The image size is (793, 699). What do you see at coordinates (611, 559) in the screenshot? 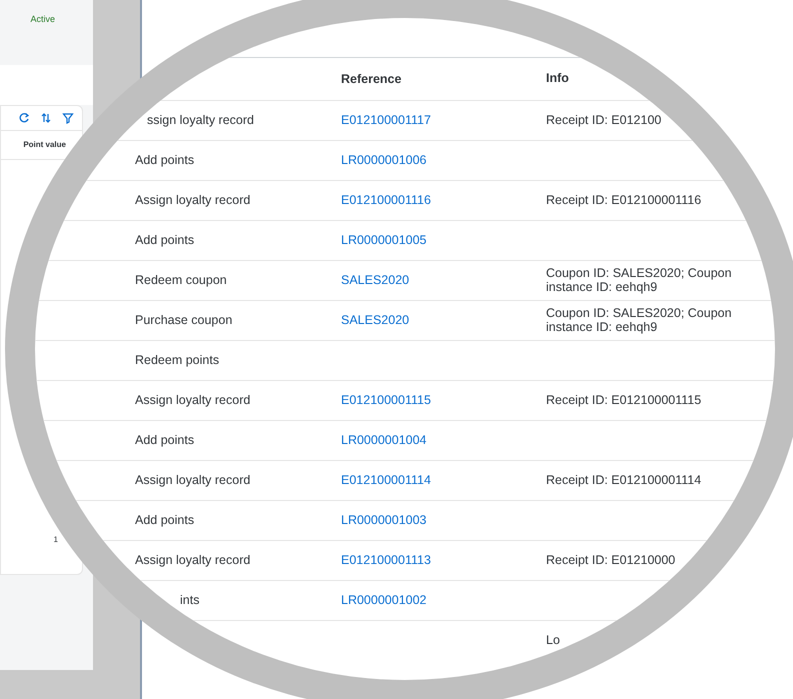
I see `table-cell: Receipt ID: E01210000` at bounding box center [611, 559].